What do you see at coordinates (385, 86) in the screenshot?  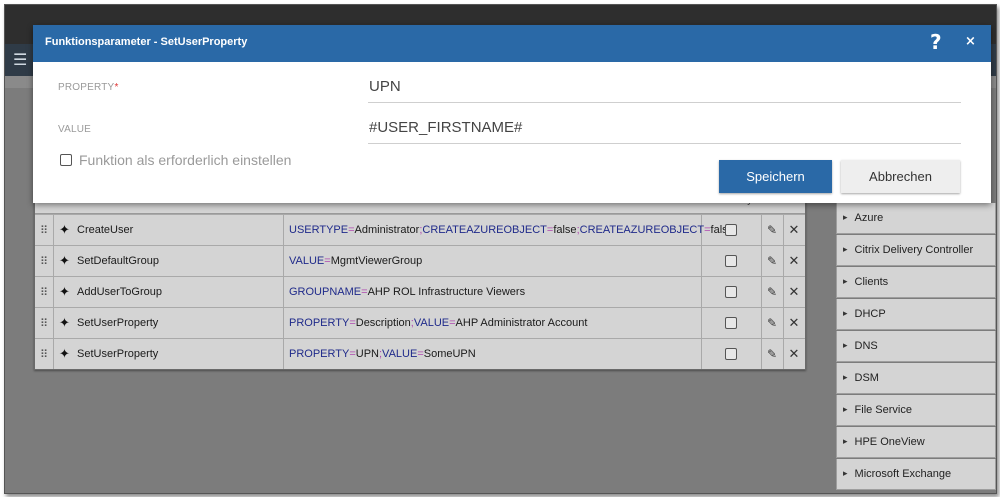 I see `property-value: UPN` at bounding box center [385, 86].